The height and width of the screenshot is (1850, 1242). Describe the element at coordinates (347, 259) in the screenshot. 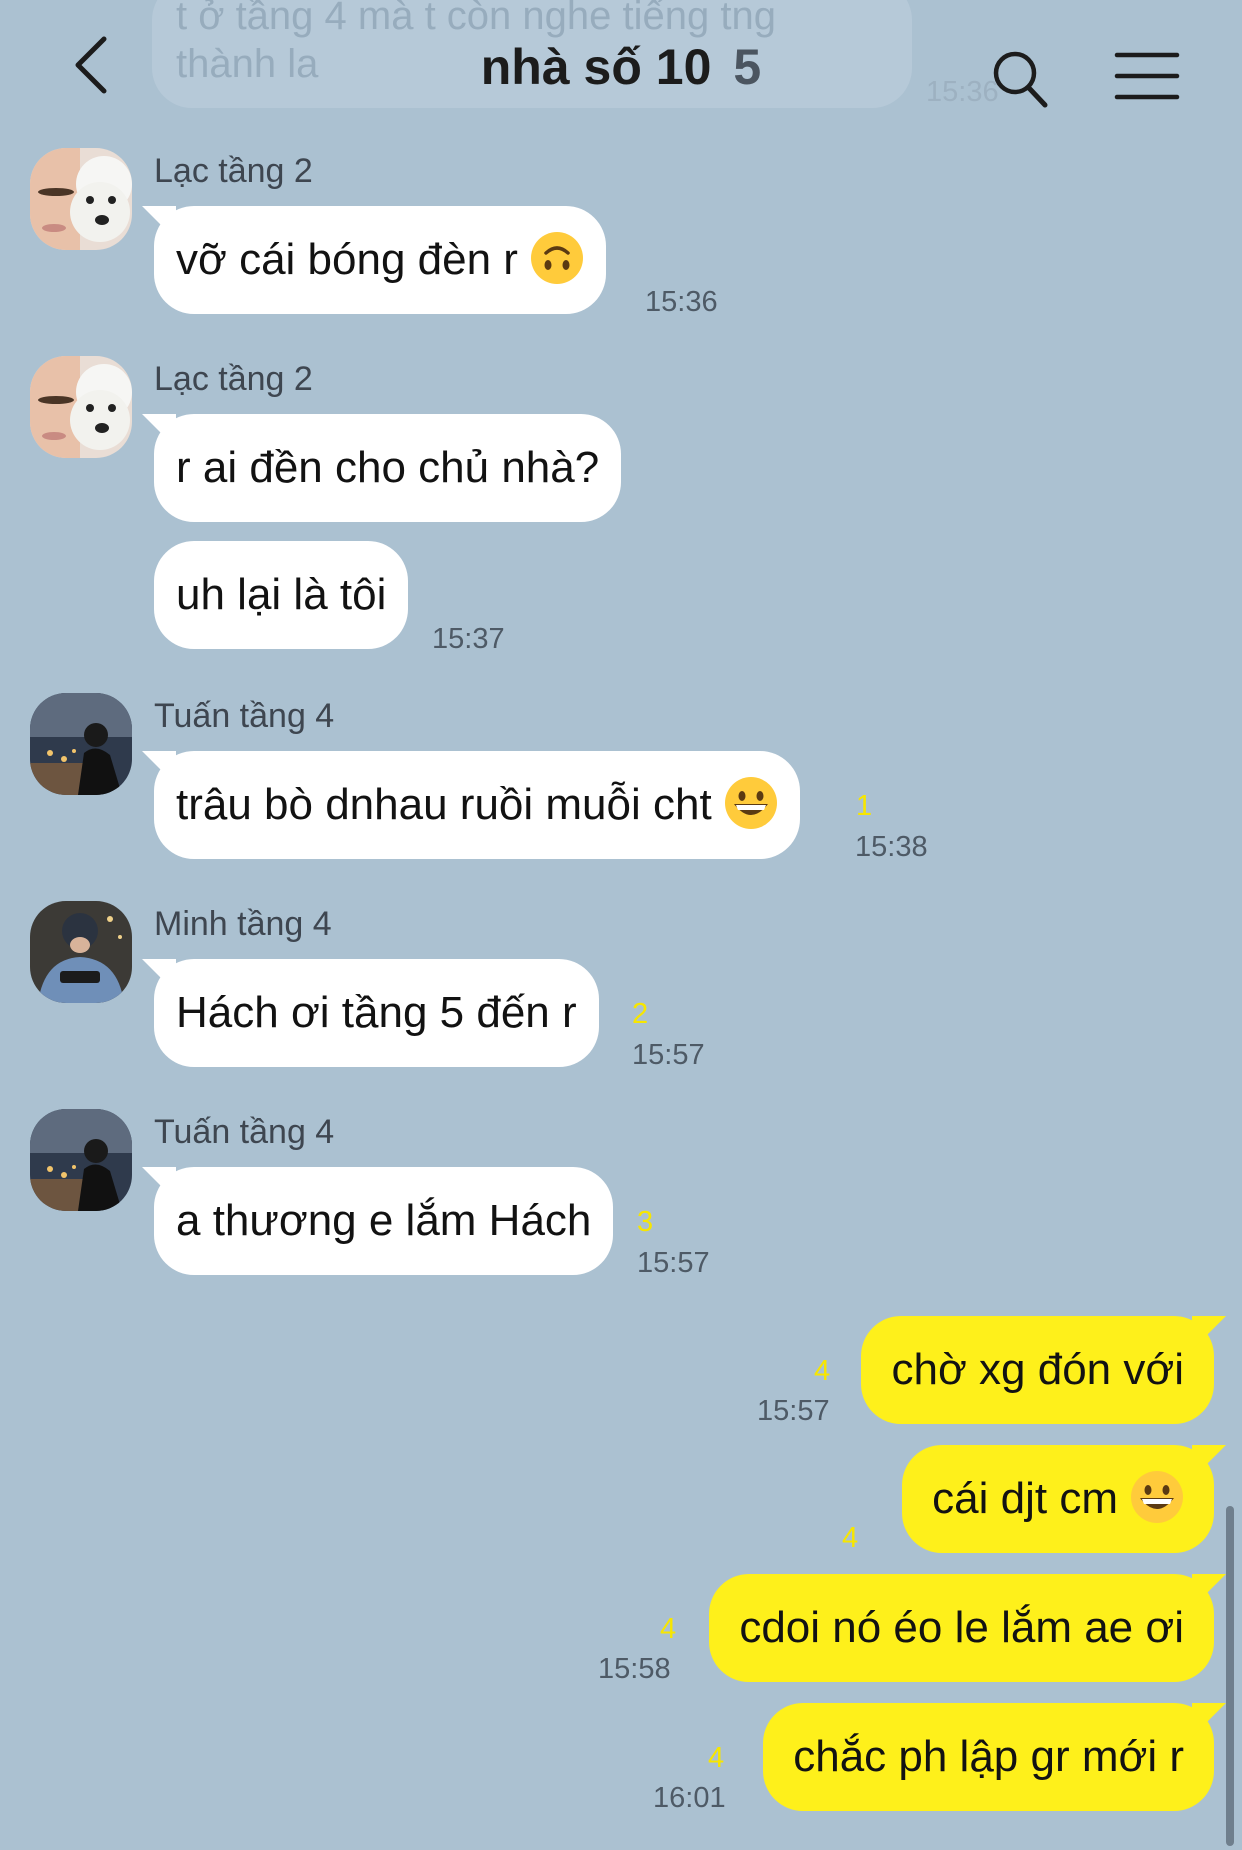

I see `message-text: vỡ cái bóng đèn r` at that location.